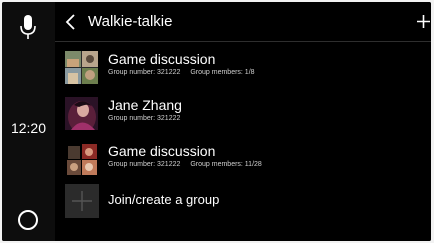 This screenshot has height=243, width=434. Describe the element at coordinates (28, 27) in the screenshot. I see `microphone-icon` at that location.